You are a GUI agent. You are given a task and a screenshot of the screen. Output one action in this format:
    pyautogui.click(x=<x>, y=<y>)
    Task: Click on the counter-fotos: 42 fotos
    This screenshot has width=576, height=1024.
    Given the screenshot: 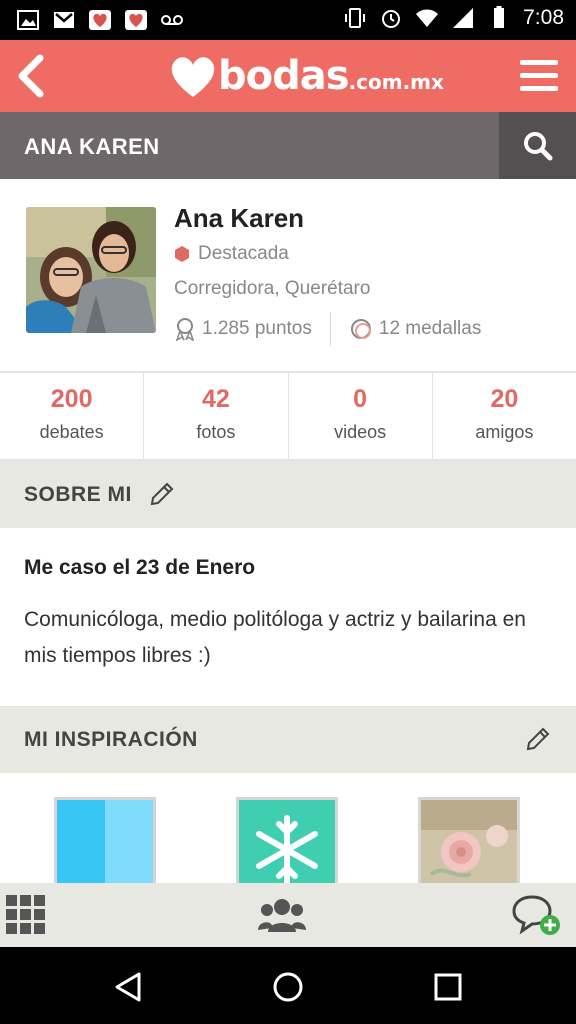 What is the action you would take?
    pyautogui.click(x=216, y=416)
    